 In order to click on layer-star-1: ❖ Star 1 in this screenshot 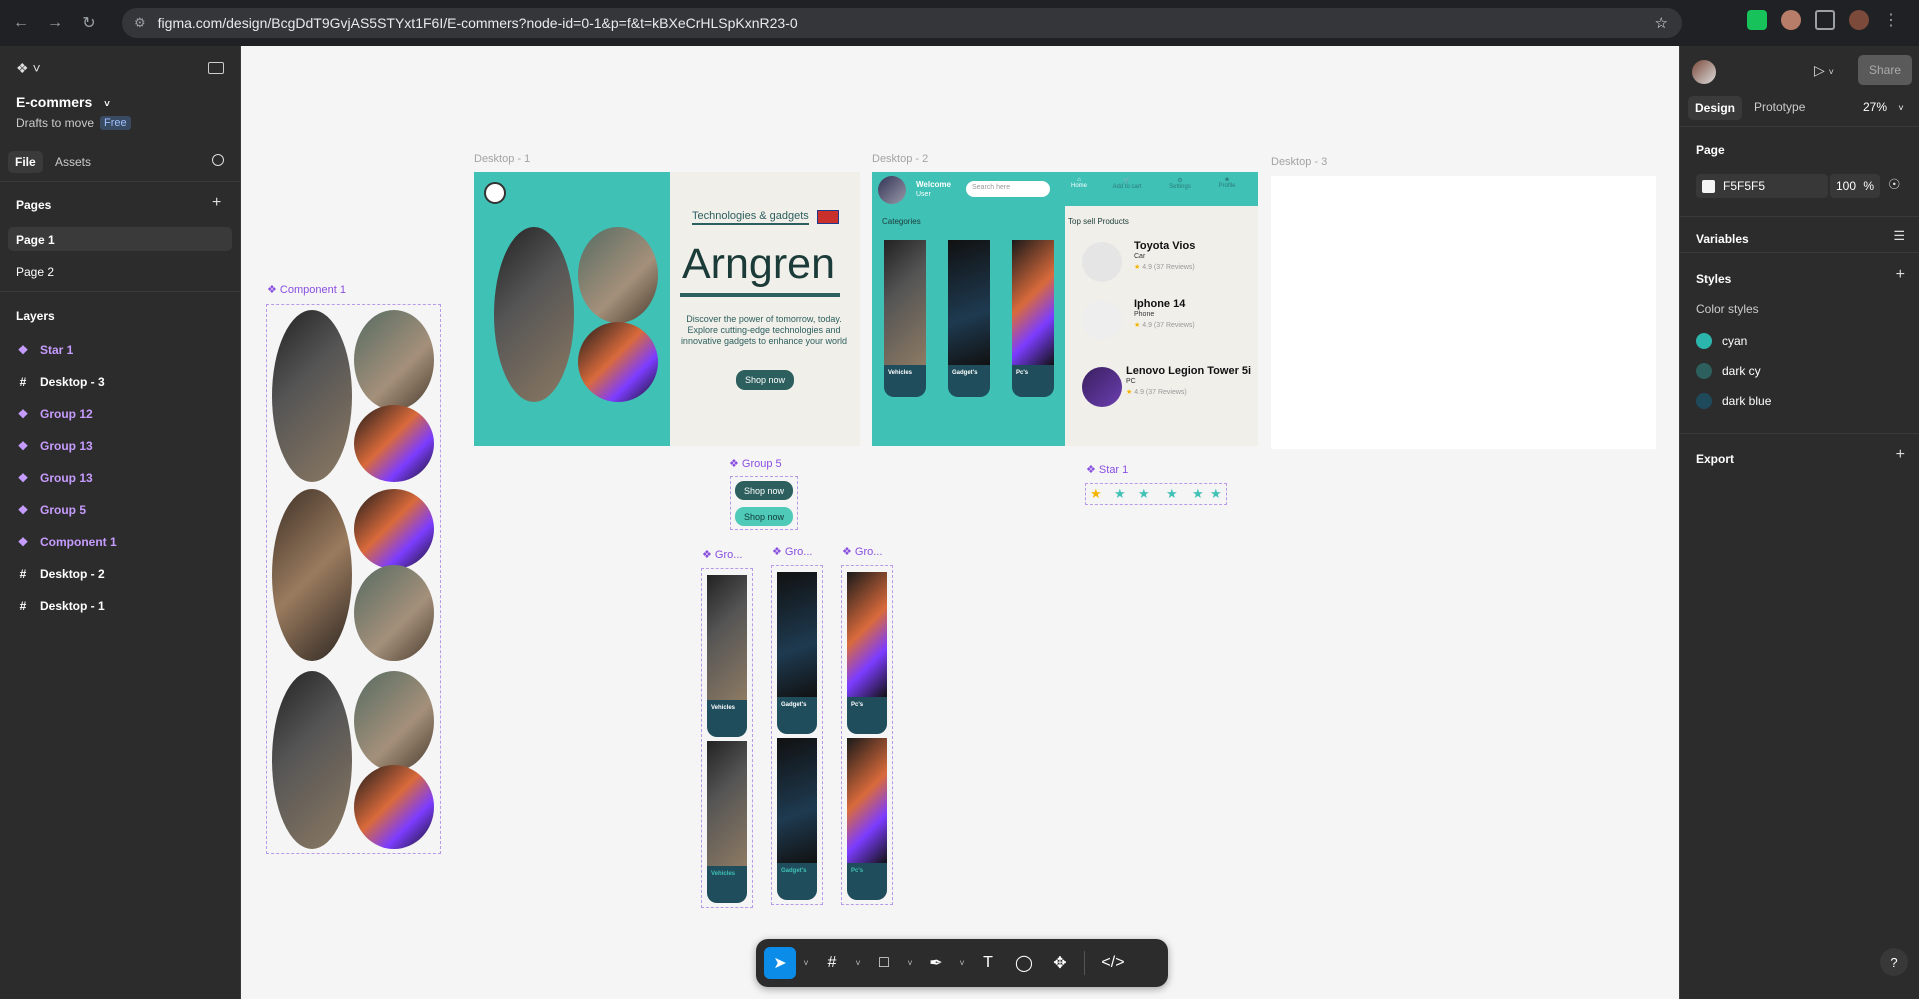, I will do `click(45, 350)`.